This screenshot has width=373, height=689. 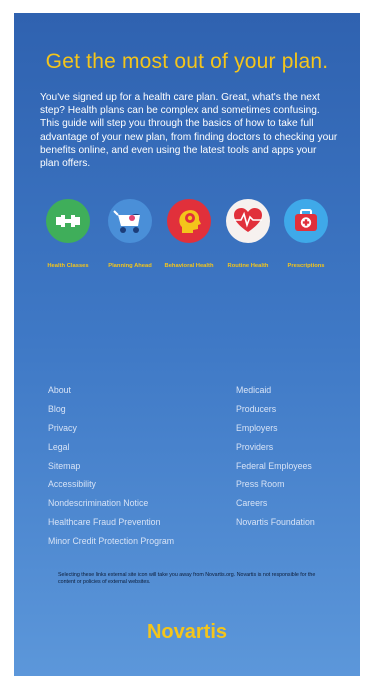 I want to click on feature-planning-ahead: Planning Ahead, so click(x=130, y=234).